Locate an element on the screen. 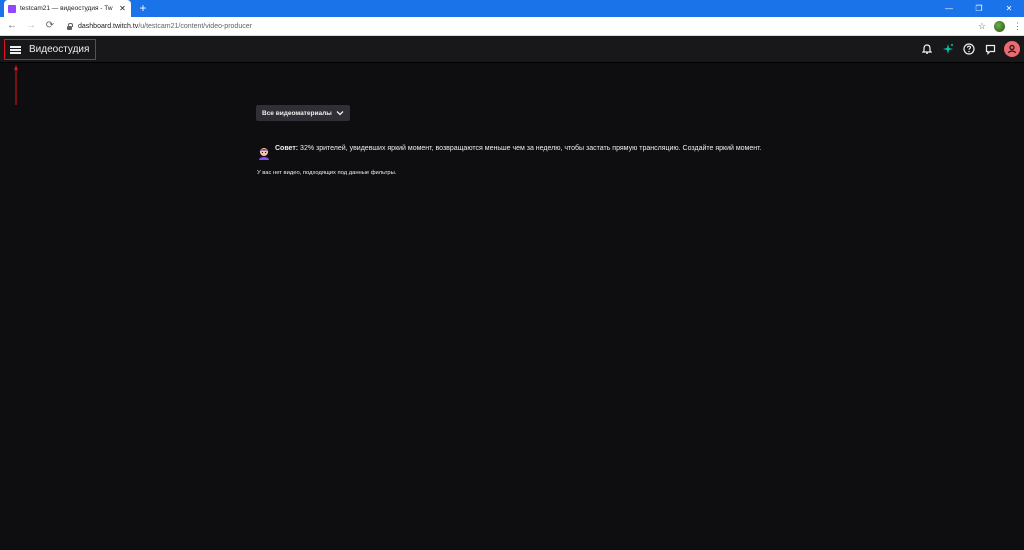  back-button: ← is located at coordinates (12, 26).